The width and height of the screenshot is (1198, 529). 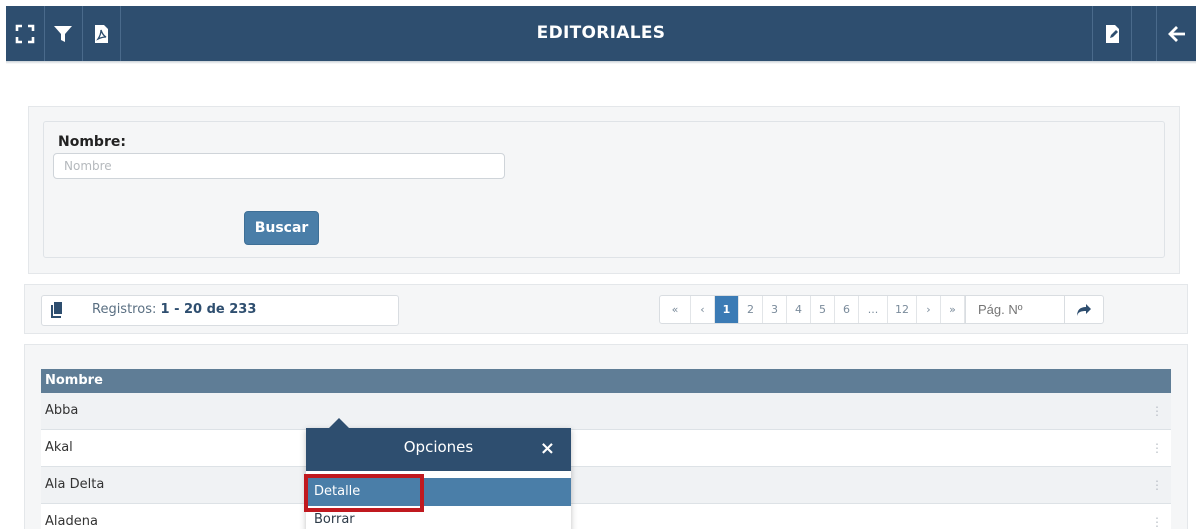 I want to click on row-name: Aladena, so click(x=71, y=521).